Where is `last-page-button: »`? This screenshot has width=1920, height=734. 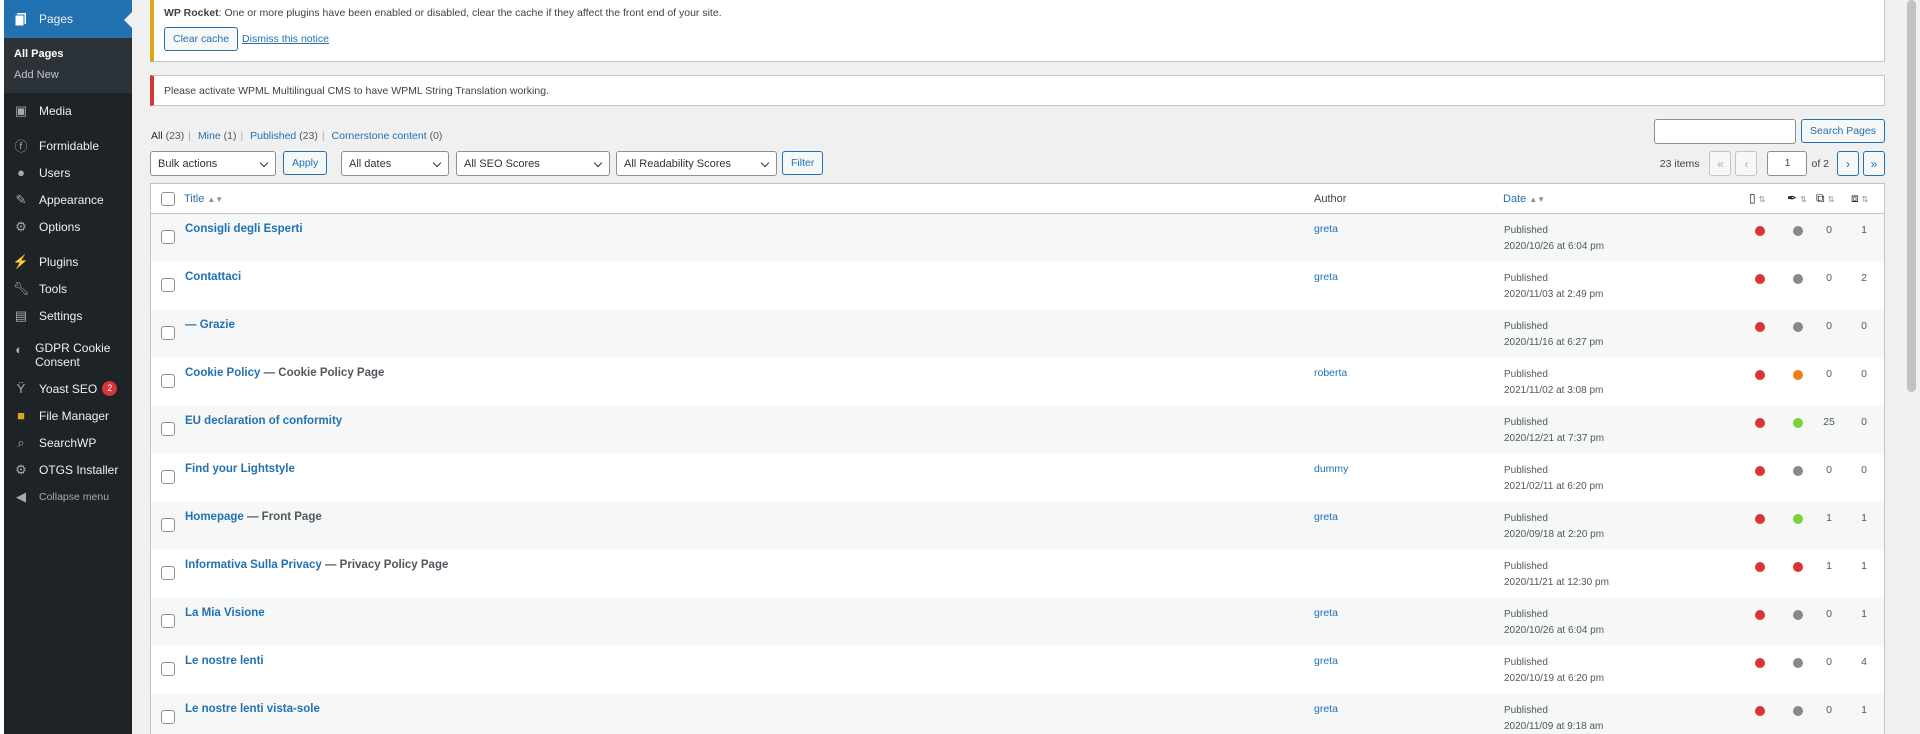 last-page-button: » is located at coordinates (1874, 163).